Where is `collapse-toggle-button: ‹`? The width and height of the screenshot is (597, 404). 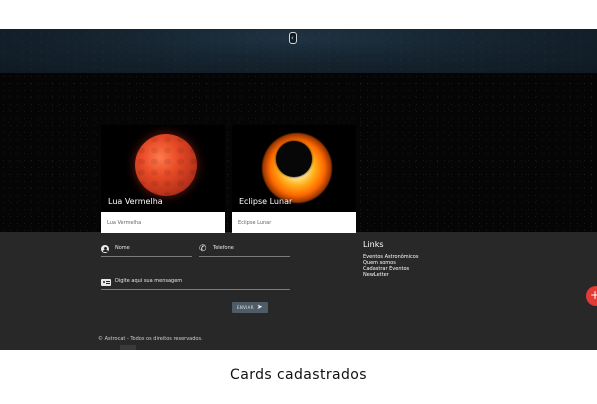
collapse-toggle-button: ‹ is located at coordinates (293, 38).